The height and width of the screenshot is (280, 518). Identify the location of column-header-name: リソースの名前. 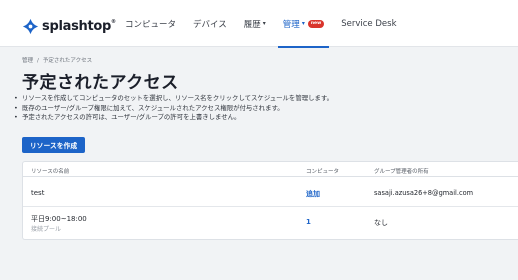
(50, 171).